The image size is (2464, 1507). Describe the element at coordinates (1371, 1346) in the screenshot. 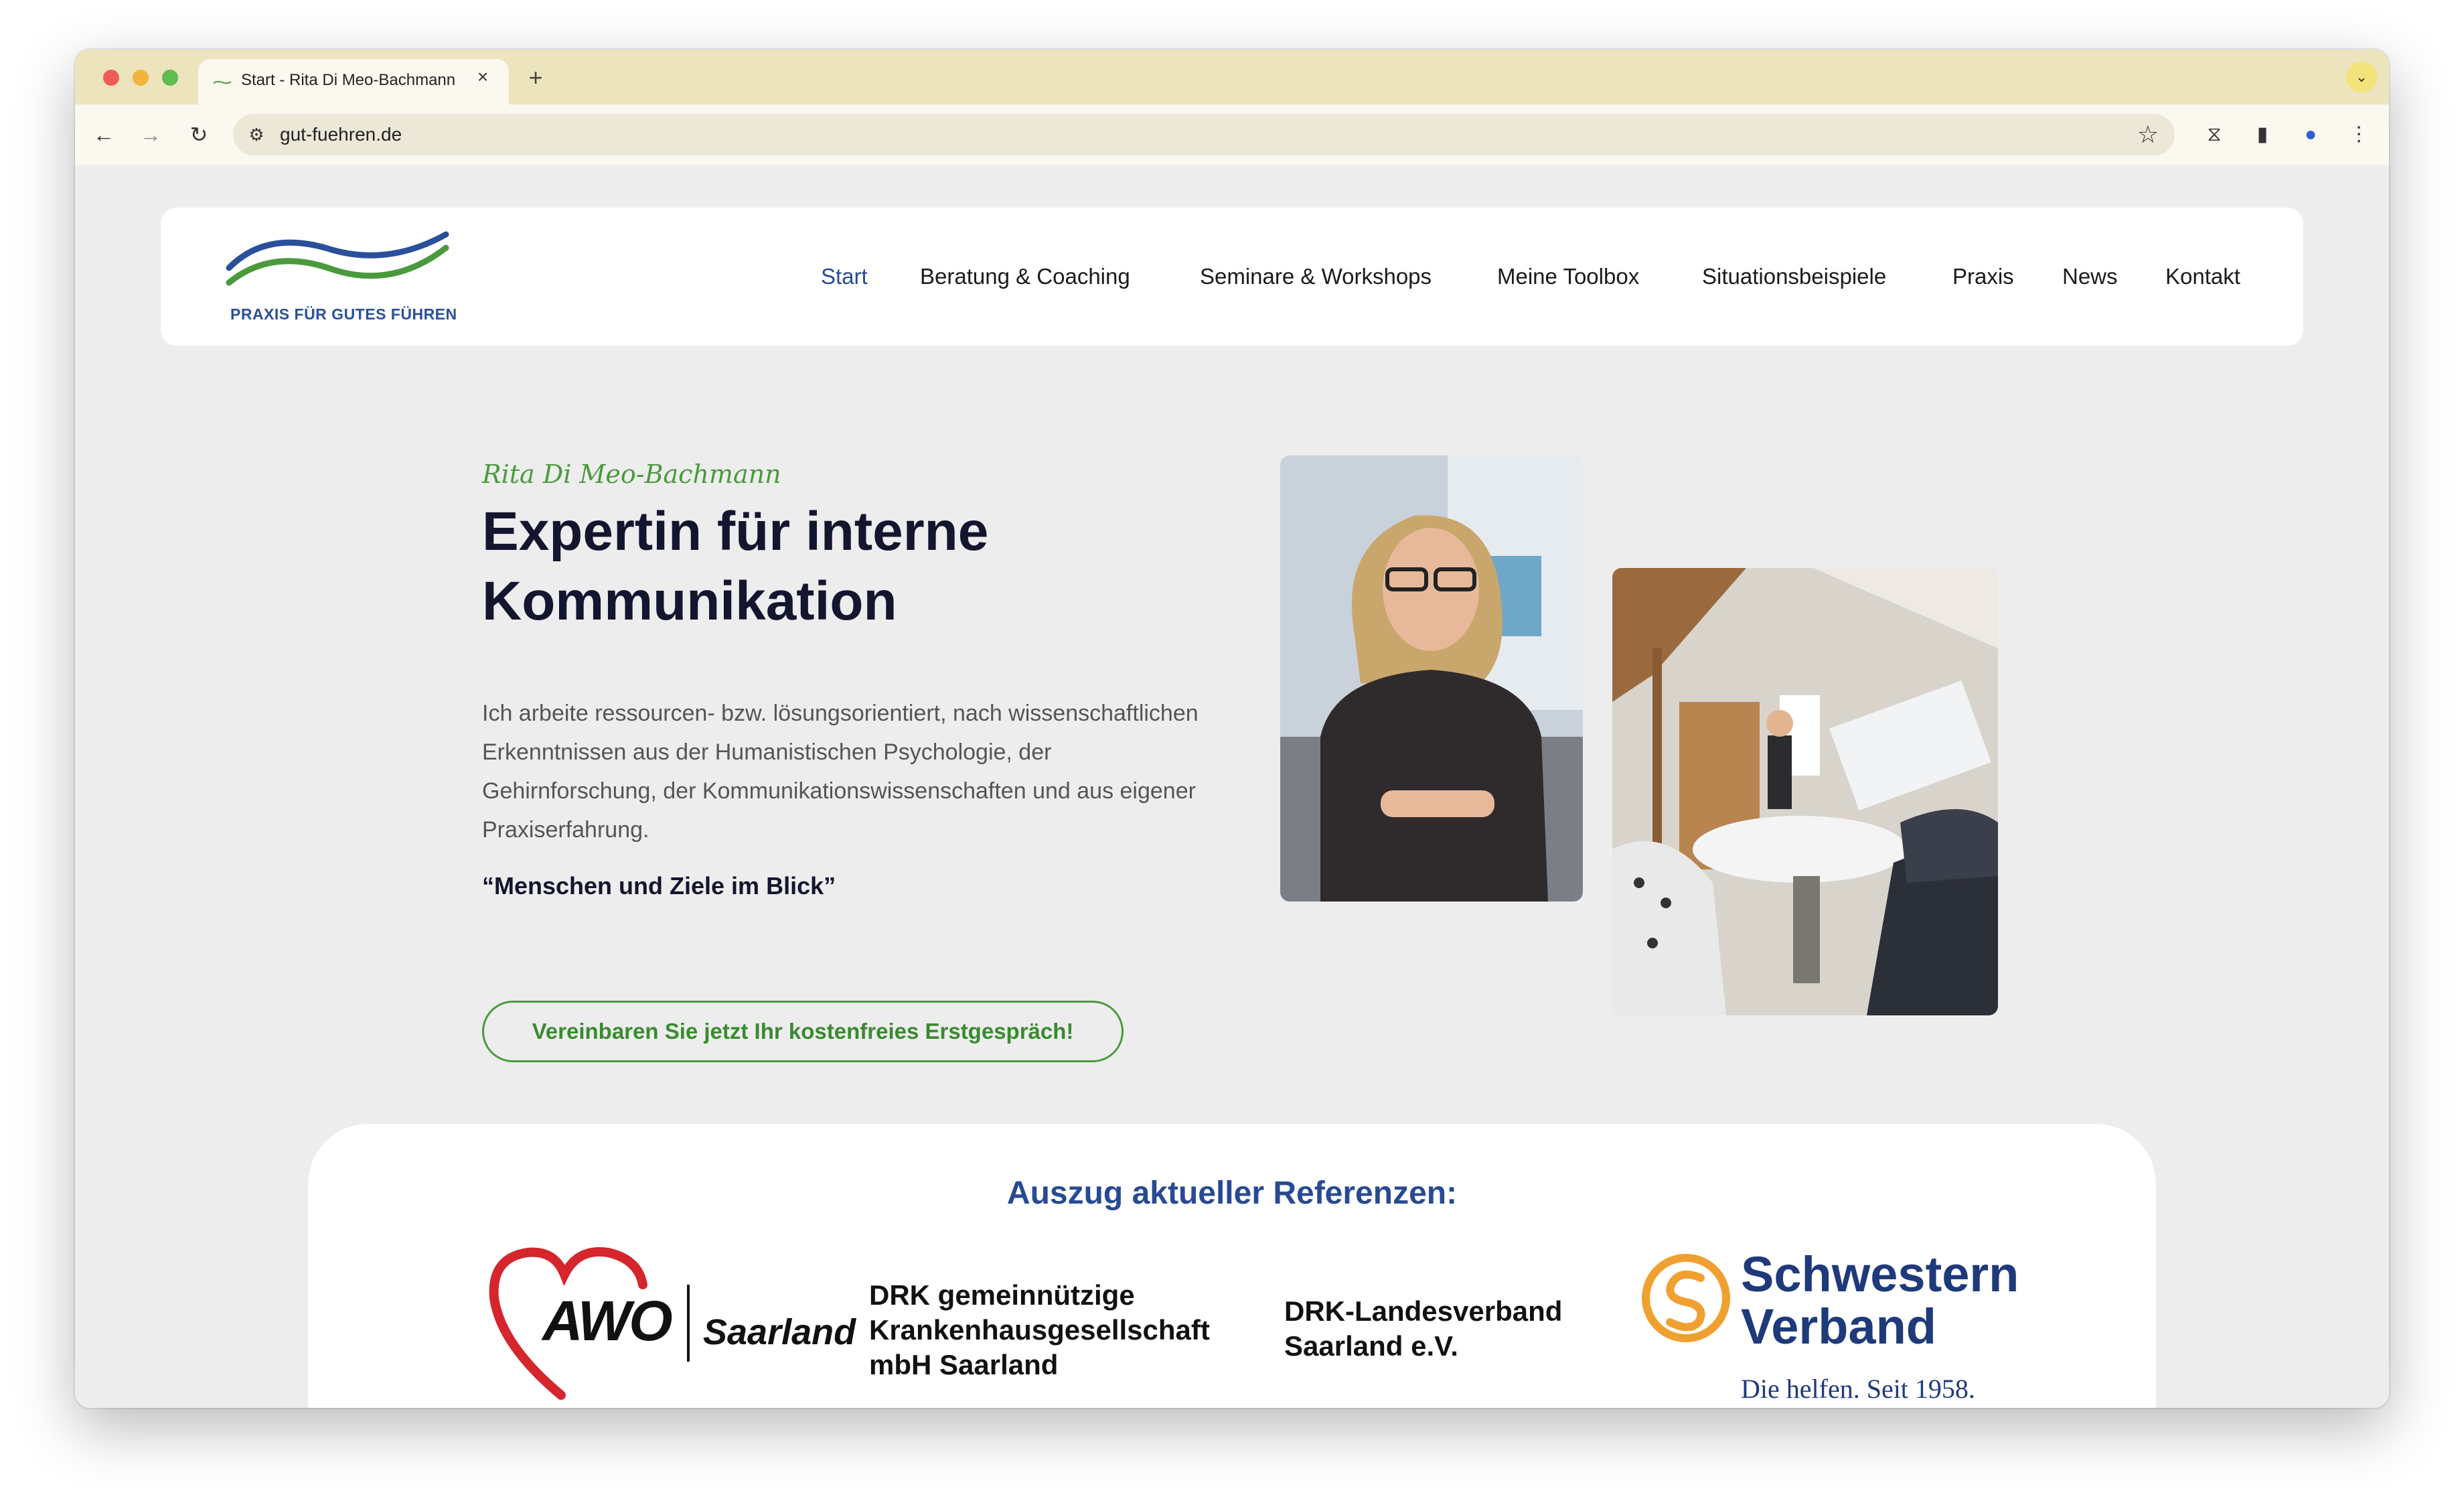

I see `drk-landesverband-line-2: Saarland e.V.` at that location.